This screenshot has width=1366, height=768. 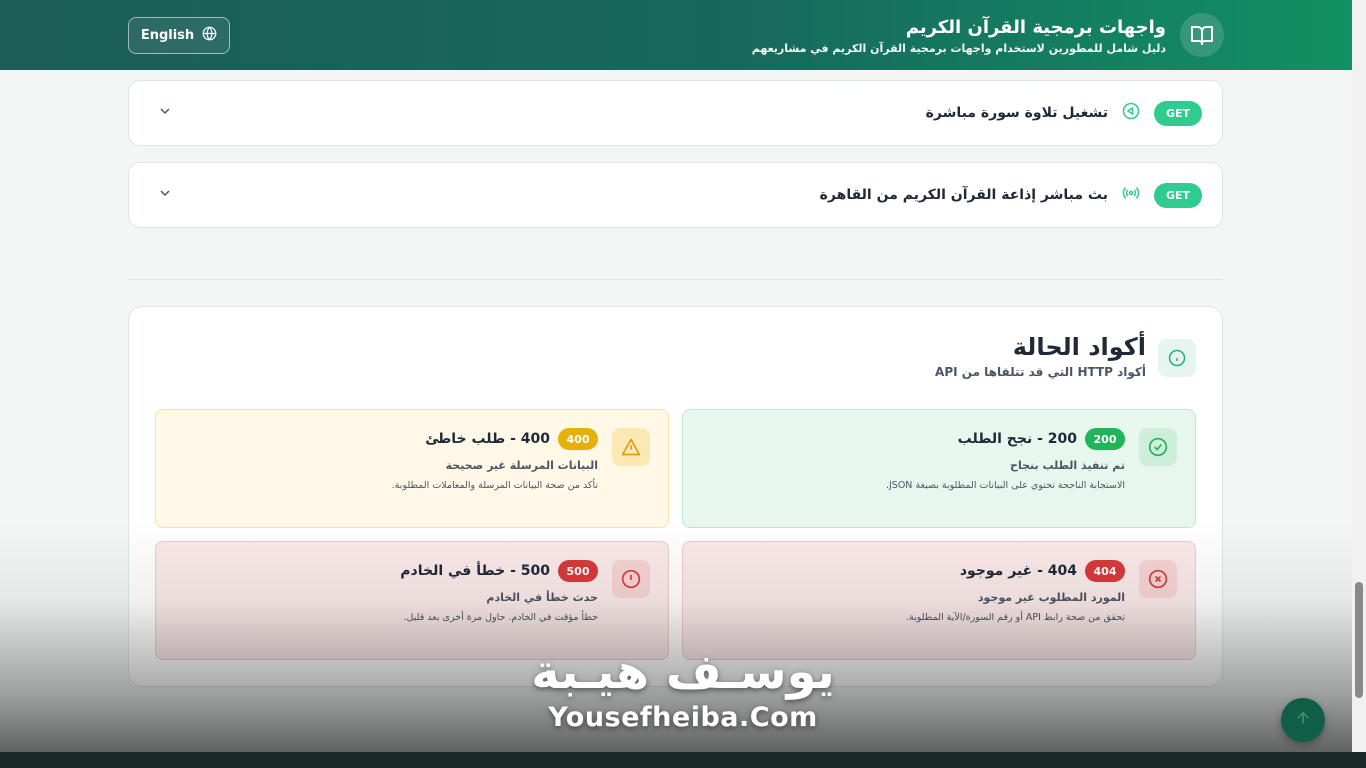 I want to click on endpoint-title: تشغيل تلاوة سورة مباشرة, so click(x=1016, y=113).